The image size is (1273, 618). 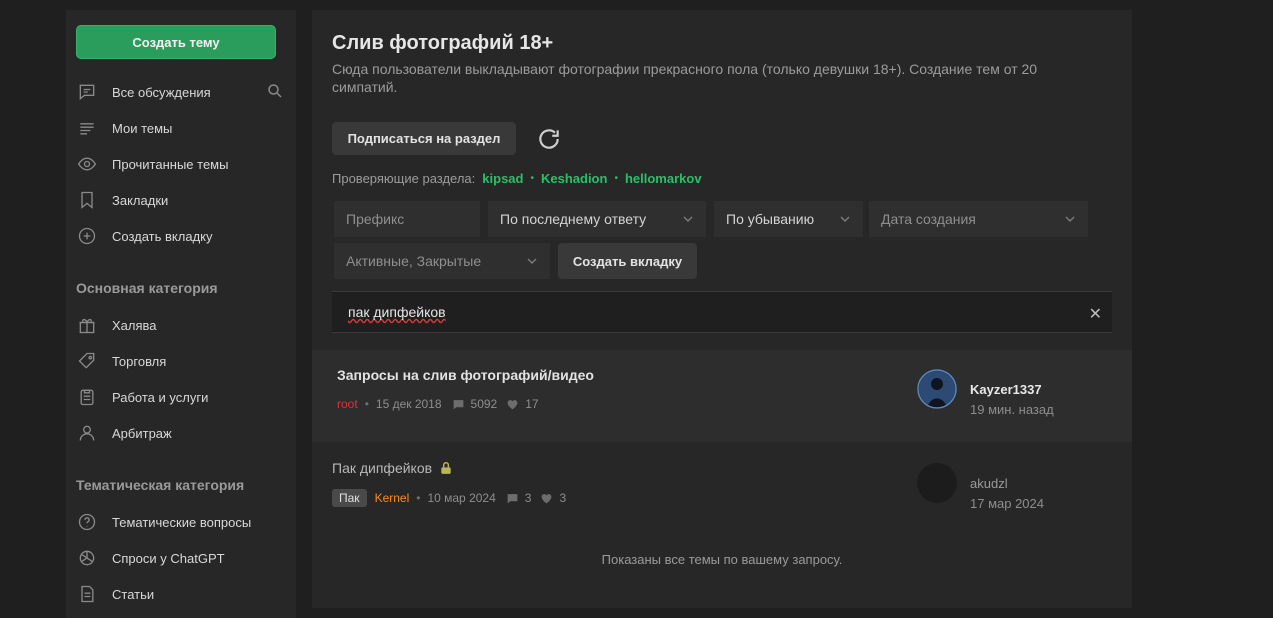 What do you see at coordinates (446, 468) in the screenshot?
I see `lock-icon` at bounding box center [446, 468].